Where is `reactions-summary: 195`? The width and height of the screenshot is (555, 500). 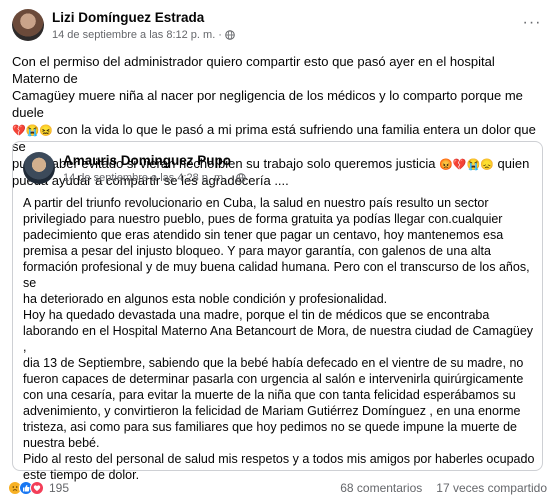 reactions-summary: 195 is located at coordinates (38, 488).